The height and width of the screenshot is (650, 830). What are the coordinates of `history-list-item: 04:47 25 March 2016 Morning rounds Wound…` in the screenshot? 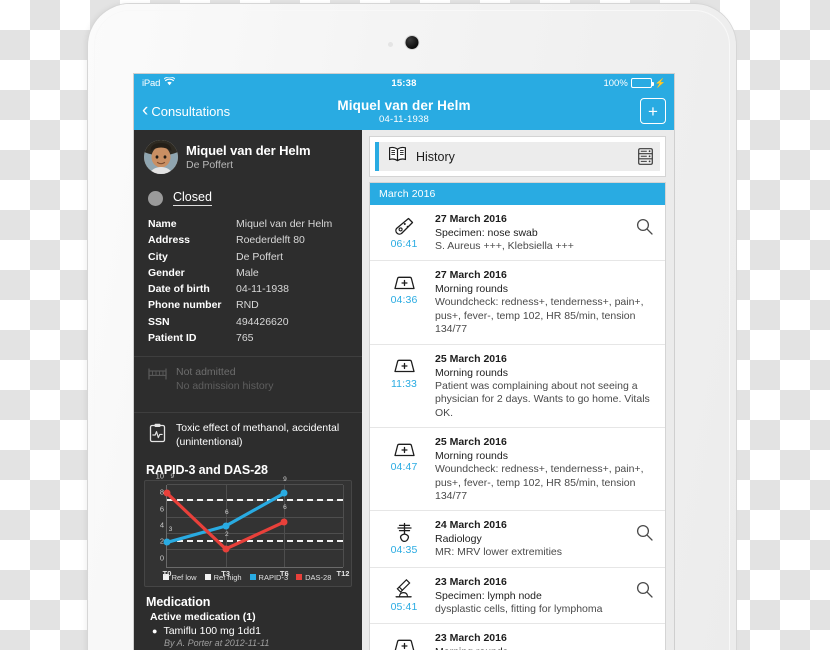 It's located at (517, 470).